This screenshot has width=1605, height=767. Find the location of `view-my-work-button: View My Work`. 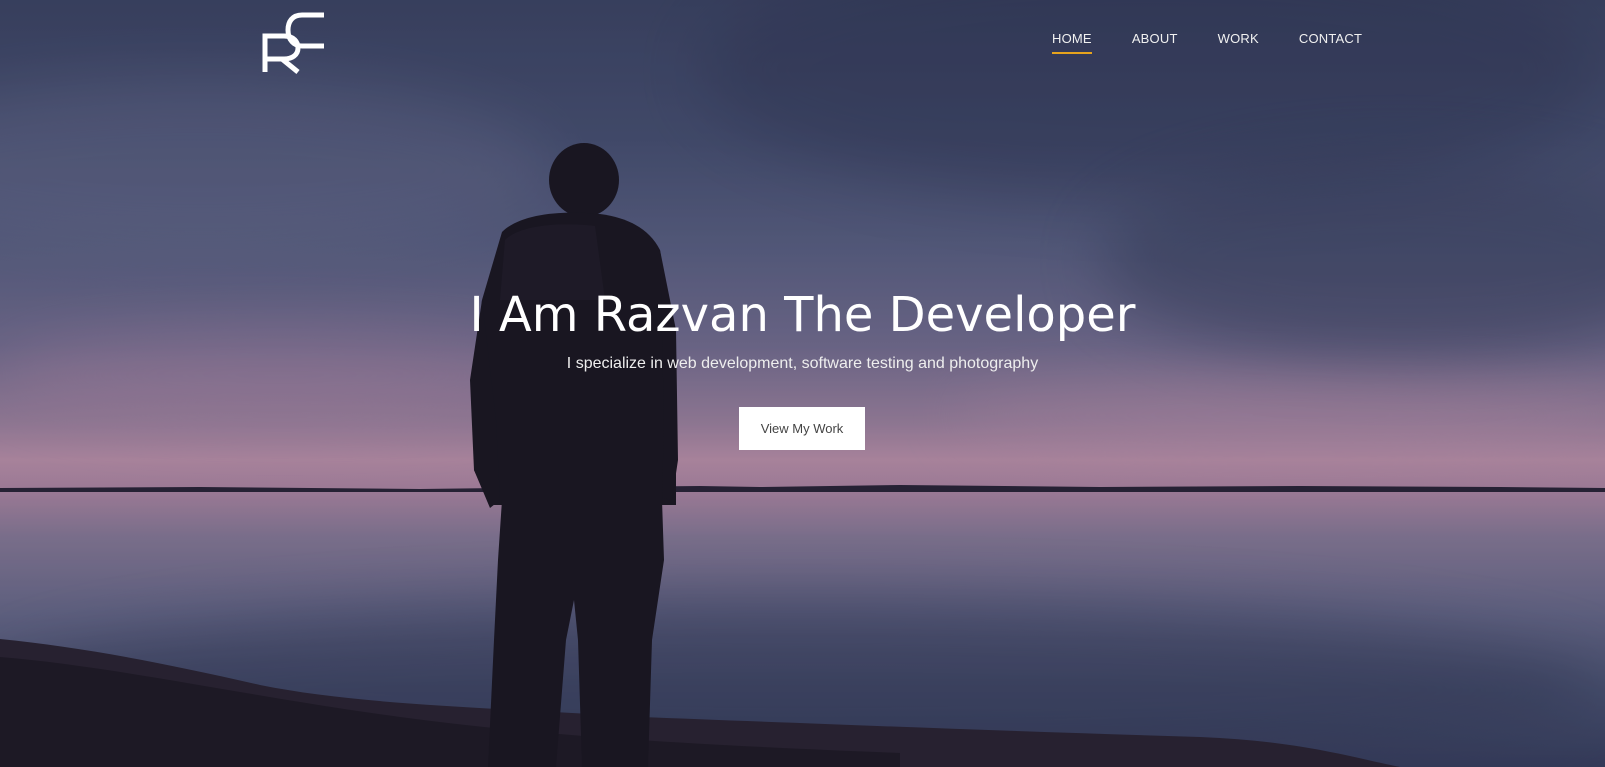

view-my-work-button: View My Work is located at coordinates (802, 428).